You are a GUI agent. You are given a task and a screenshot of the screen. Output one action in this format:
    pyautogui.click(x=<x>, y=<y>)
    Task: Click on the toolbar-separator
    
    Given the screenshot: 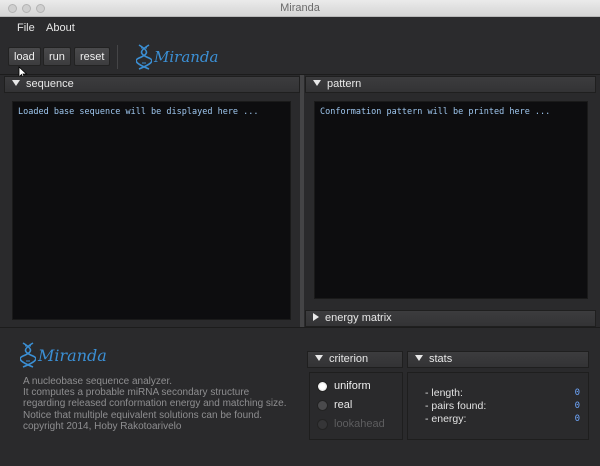 What is the action you would take?
    pyautogui.click(x=117, y=57)
    